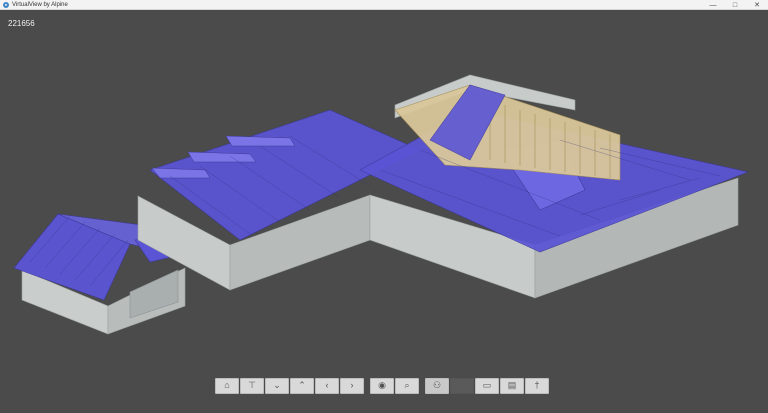 The width and height of the screenshot is (768, 413). What do you see at coordinates (21, 23) in the screenshot?
I see `job-number-label: 221656` at bounding box center [21, 23].